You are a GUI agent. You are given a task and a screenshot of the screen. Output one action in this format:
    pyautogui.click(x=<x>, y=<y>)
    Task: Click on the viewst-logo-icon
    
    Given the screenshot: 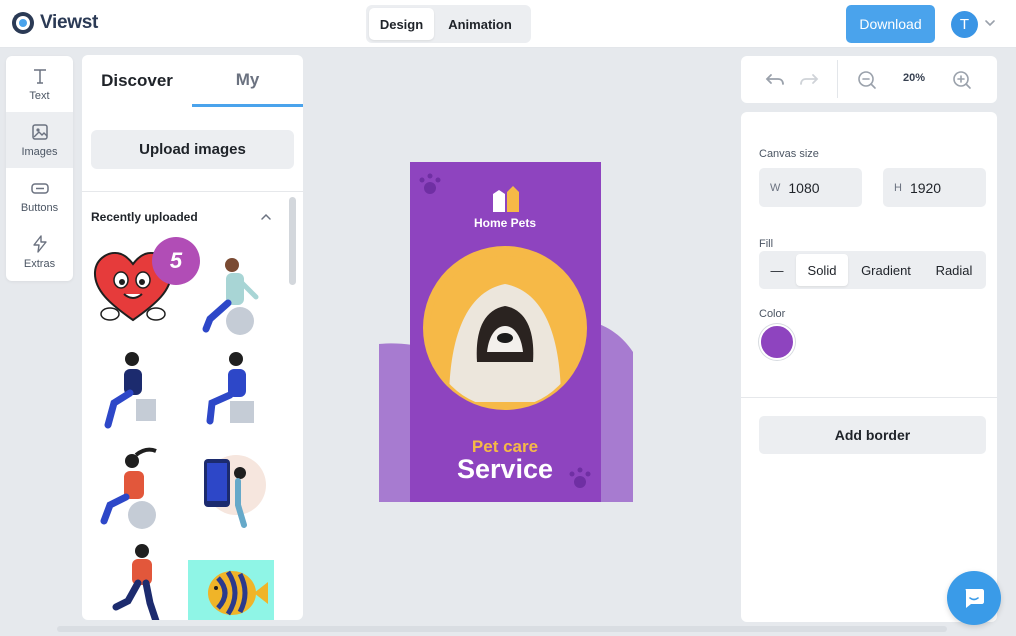 What is the action you would take?
    pyautogui.click(x=23, y=23)
    